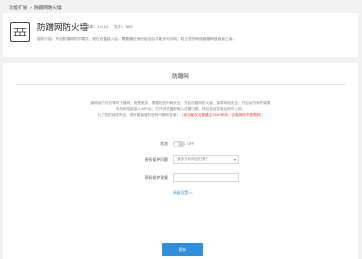 This screenshot has height=259, width=362. I want to click on status-value: OFF, so click(191, 144).